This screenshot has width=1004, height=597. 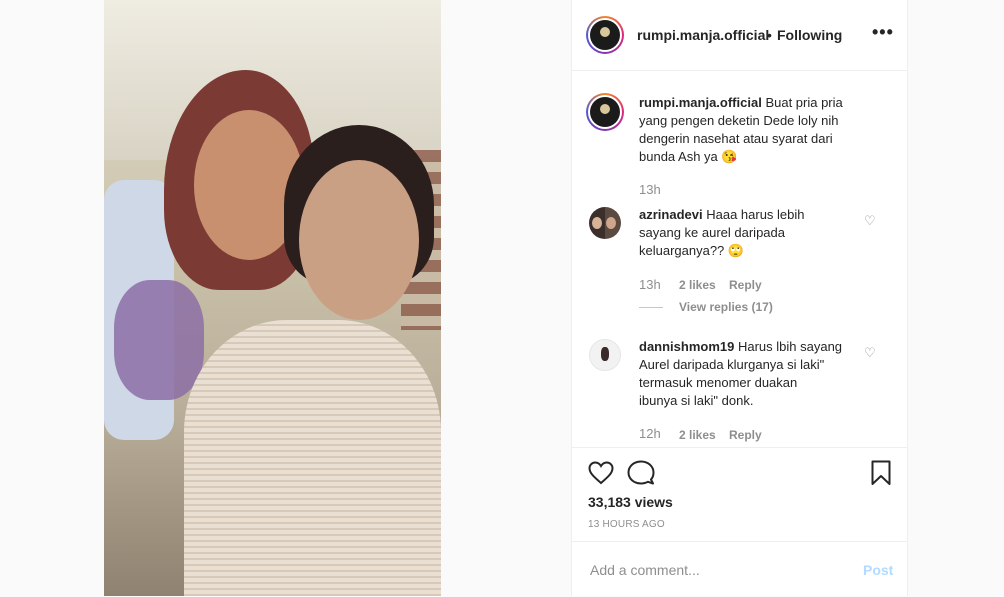 What do you see at coordinates (718, 382) in the screenshot?
I see `comment-line: termasuk menomer duakan` at bounding box center [718, 382].